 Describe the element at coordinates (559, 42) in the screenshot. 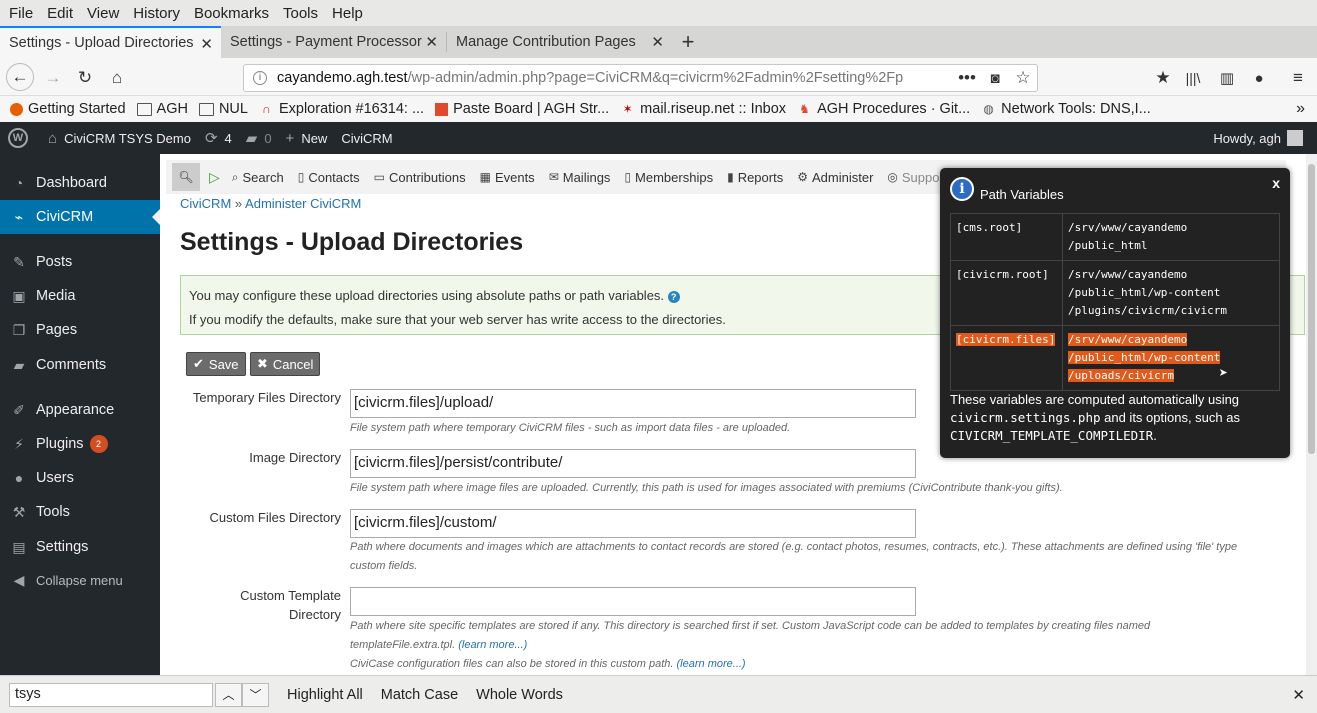

I see `tab-contribution-pages: Manage Contribution Pages ✕` at that location.